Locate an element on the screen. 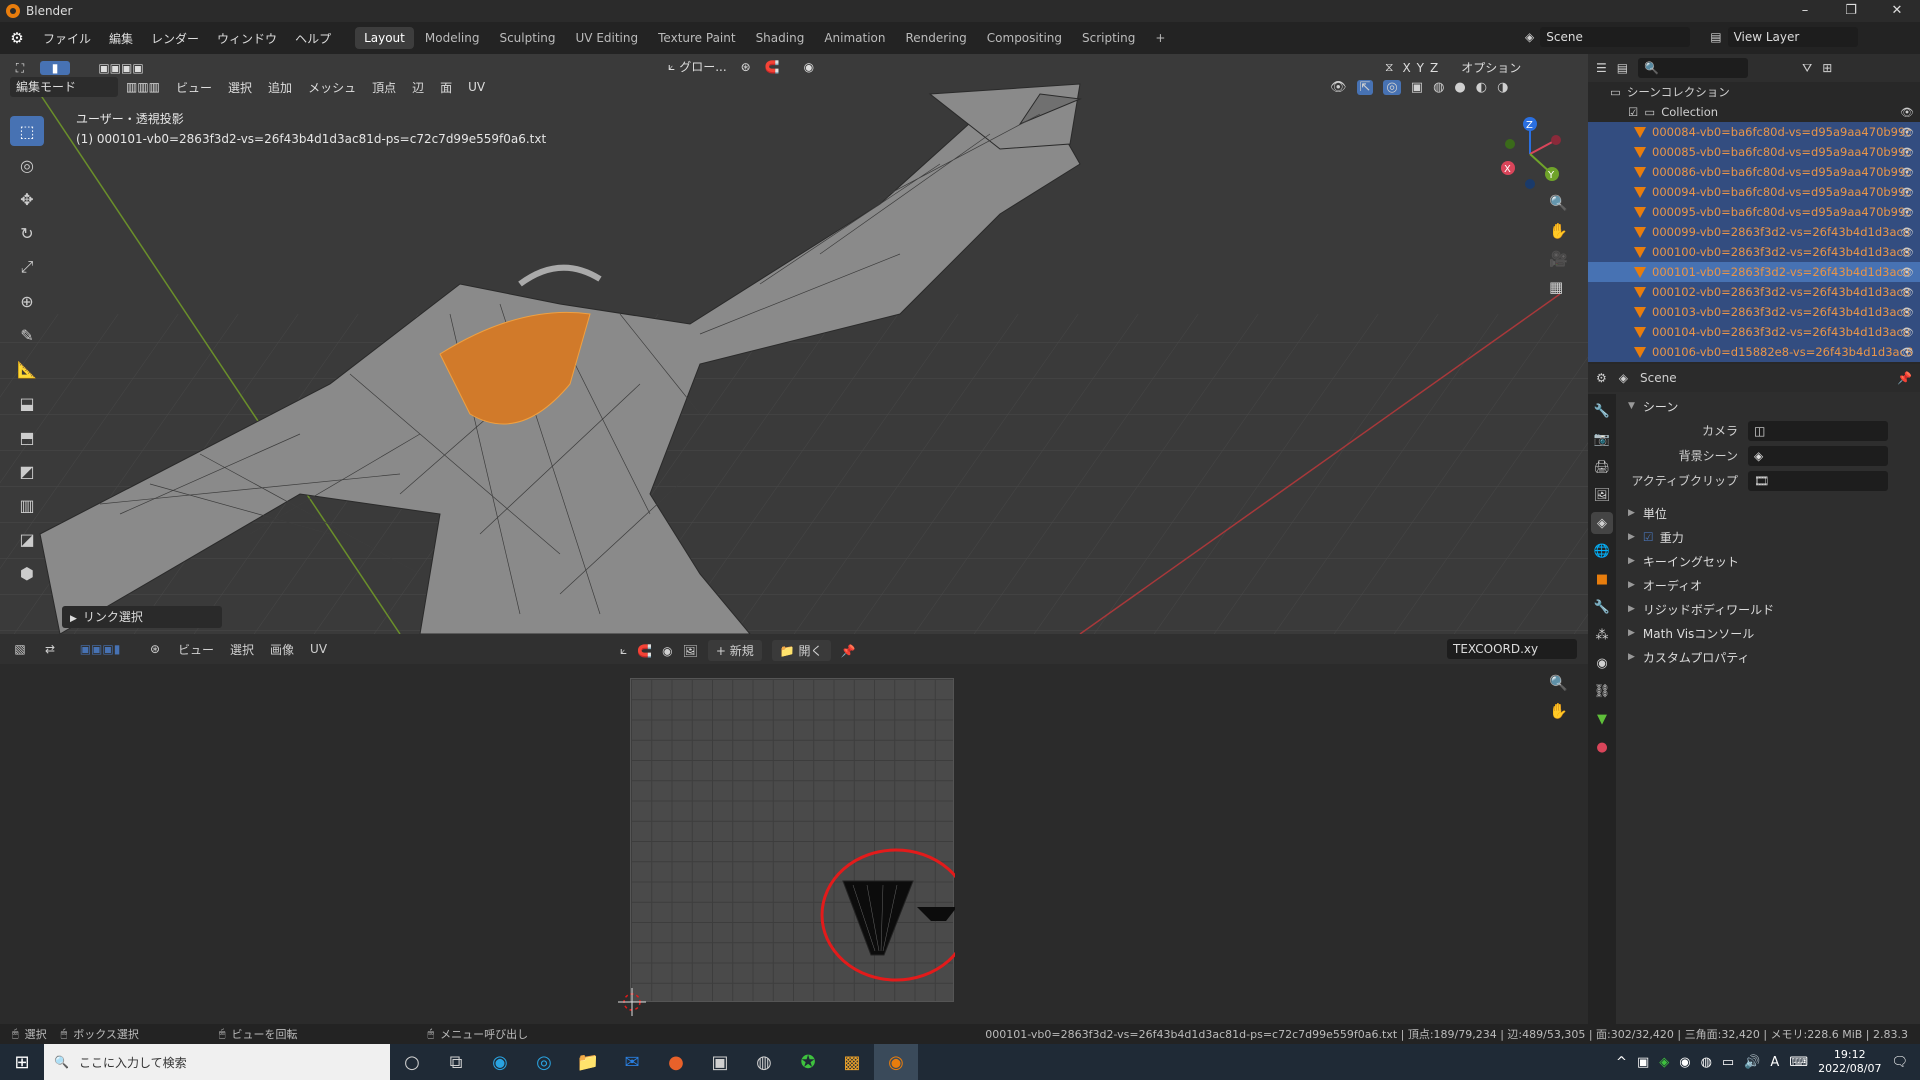 The height and width of the screenshot is (1080, 1920). proportional-edit-icon: ◉ is located at coordinates (809, 67).